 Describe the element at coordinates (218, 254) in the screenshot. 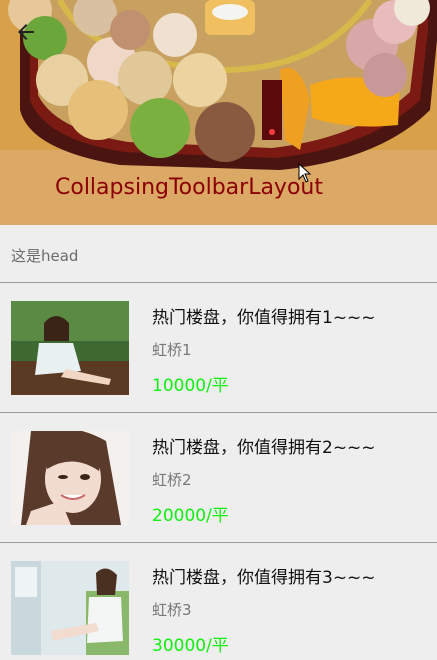

I see `list-head: 这是head` at that location.